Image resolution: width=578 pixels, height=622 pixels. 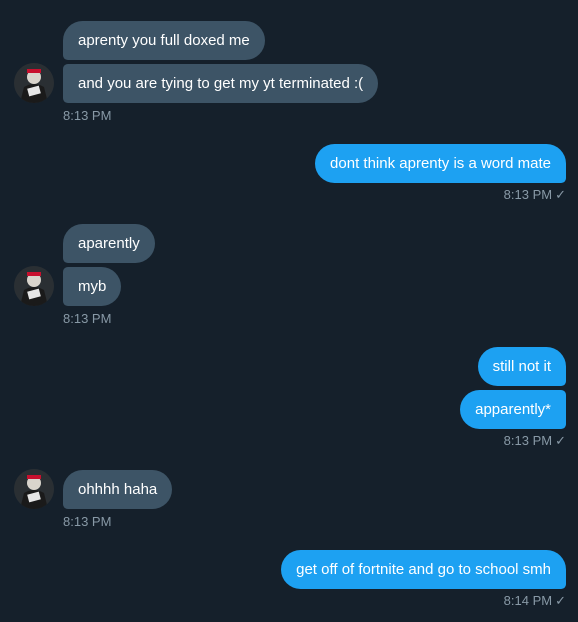 I want to click on incoming-message: myb, so click(x=92, y=286).